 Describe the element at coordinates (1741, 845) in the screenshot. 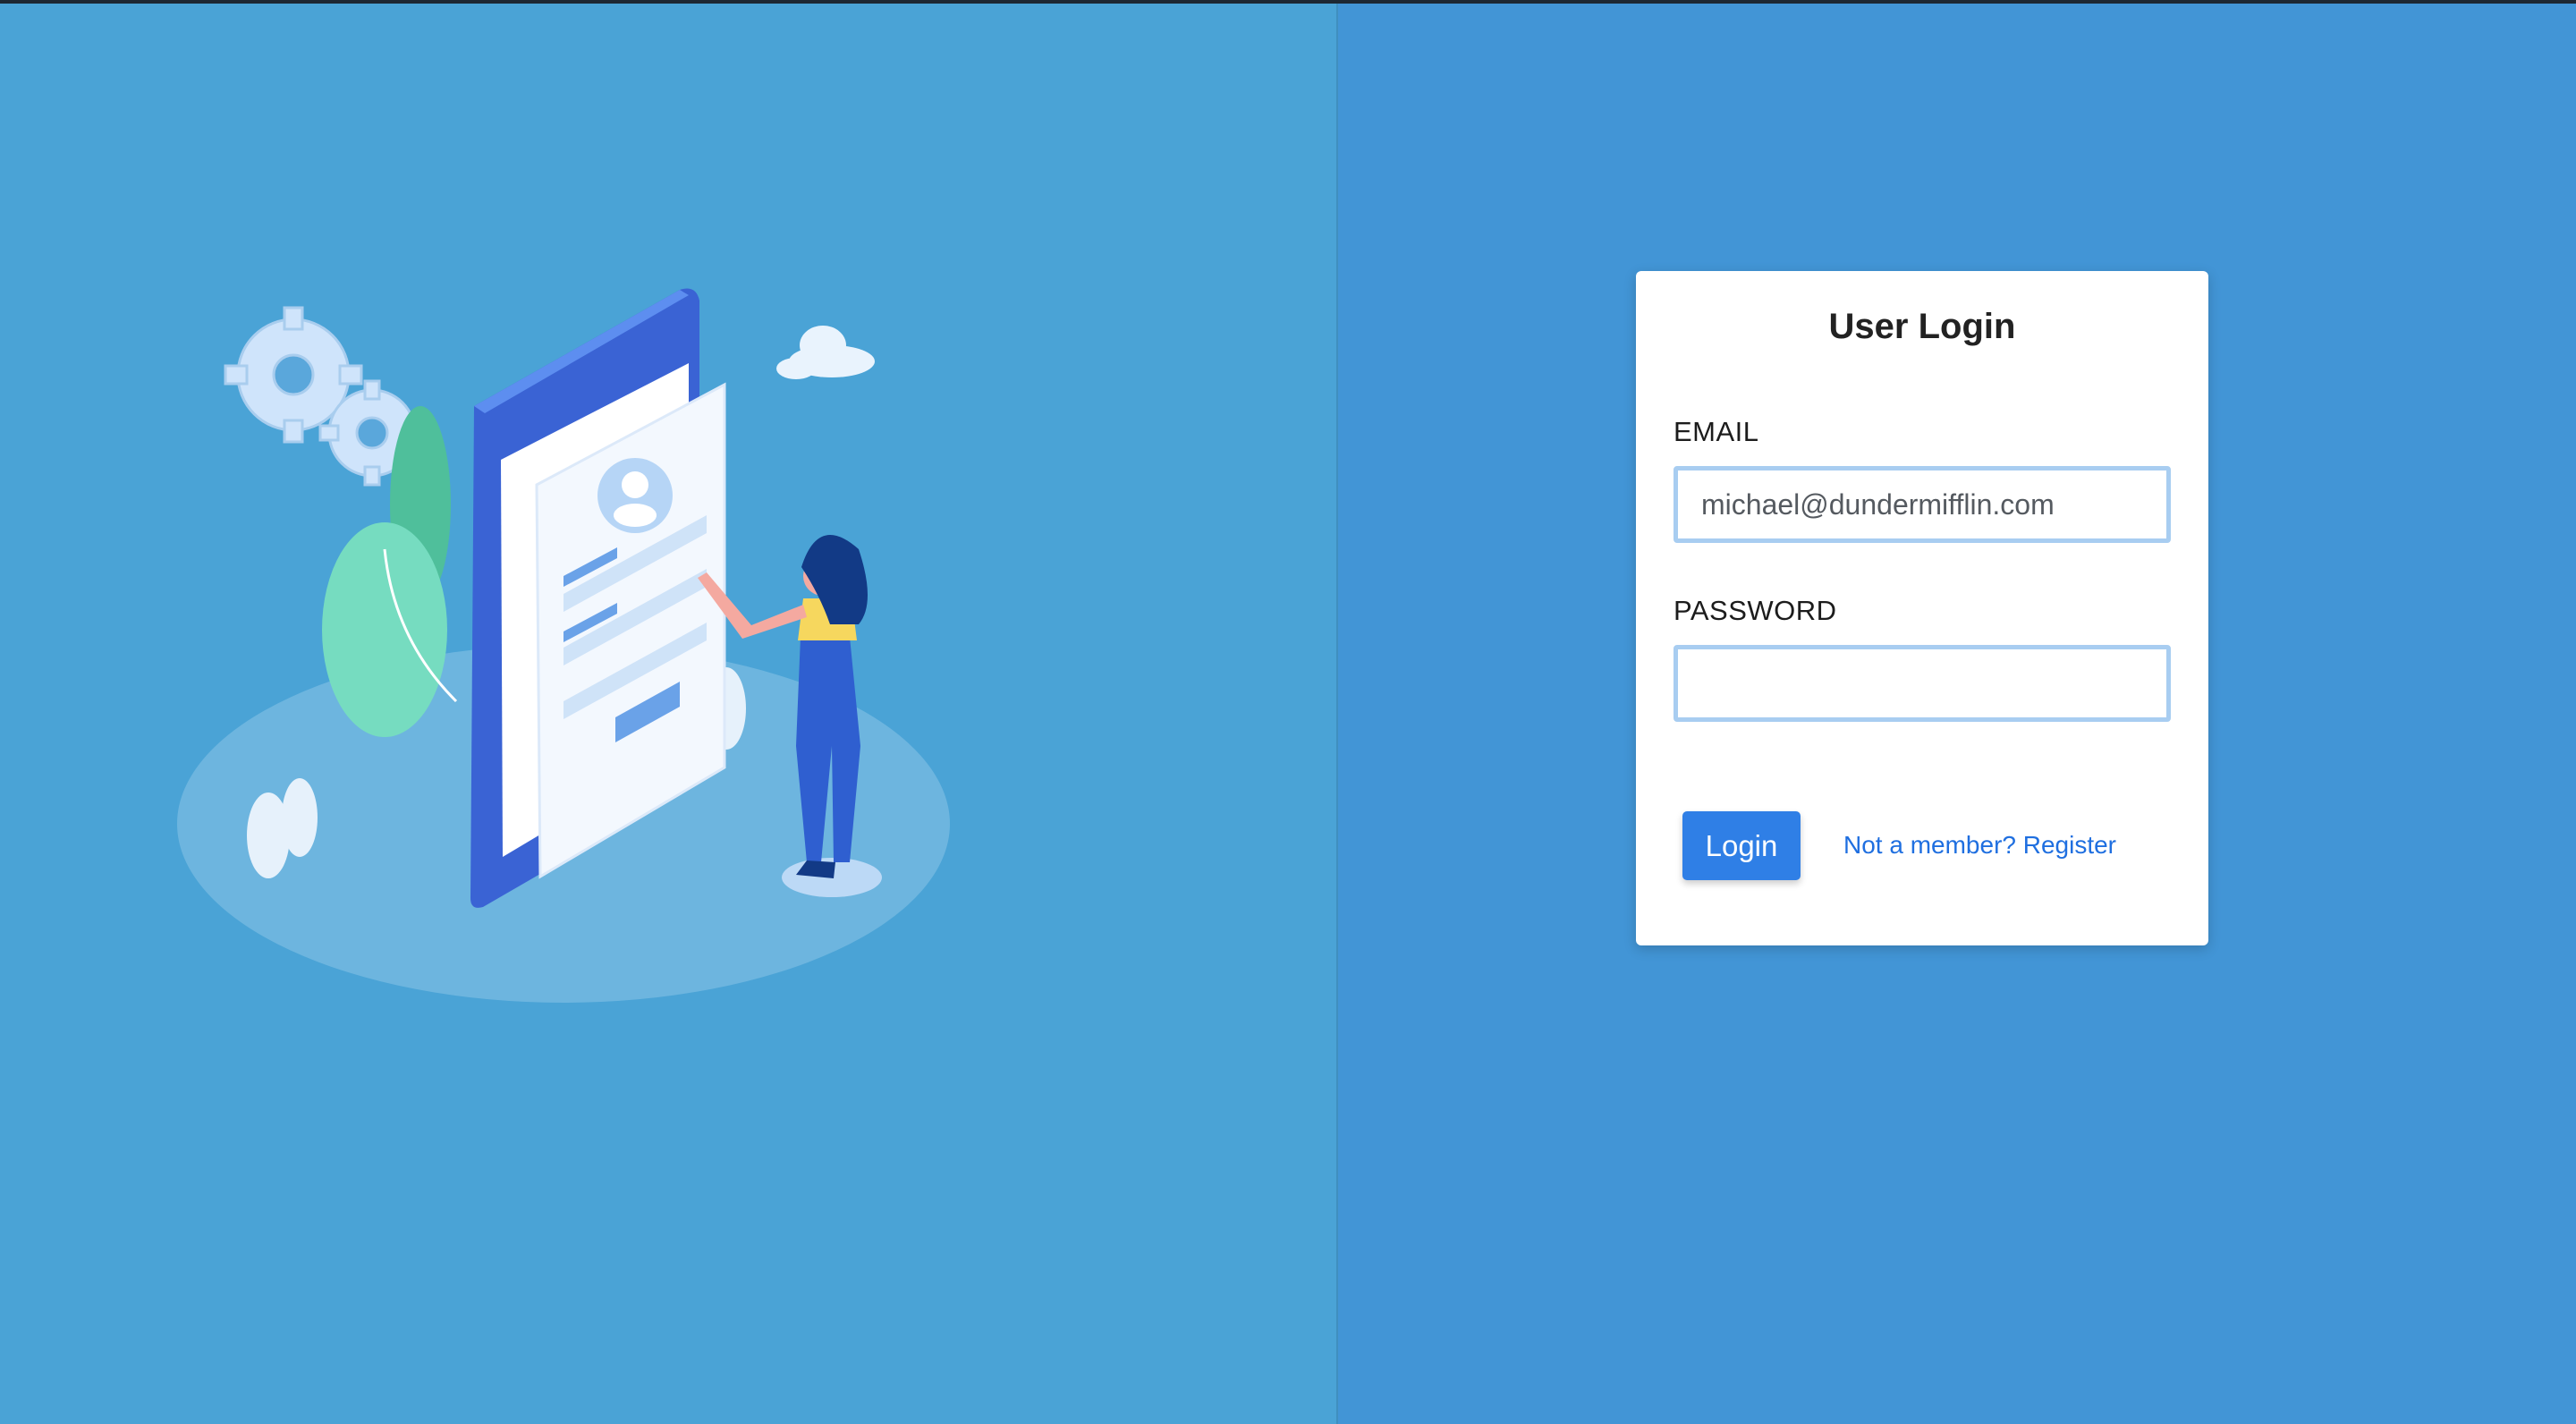

I see `login-button: Login` at that location.